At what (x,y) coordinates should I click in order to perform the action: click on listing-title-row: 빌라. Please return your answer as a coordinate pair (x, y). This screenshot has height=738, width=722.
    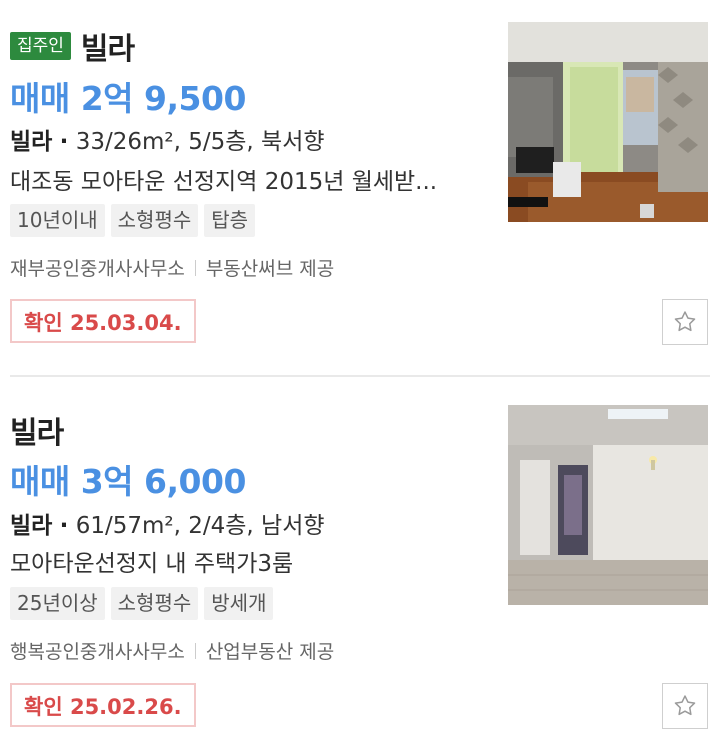
    Looking at the image, I should click on (37, 430).